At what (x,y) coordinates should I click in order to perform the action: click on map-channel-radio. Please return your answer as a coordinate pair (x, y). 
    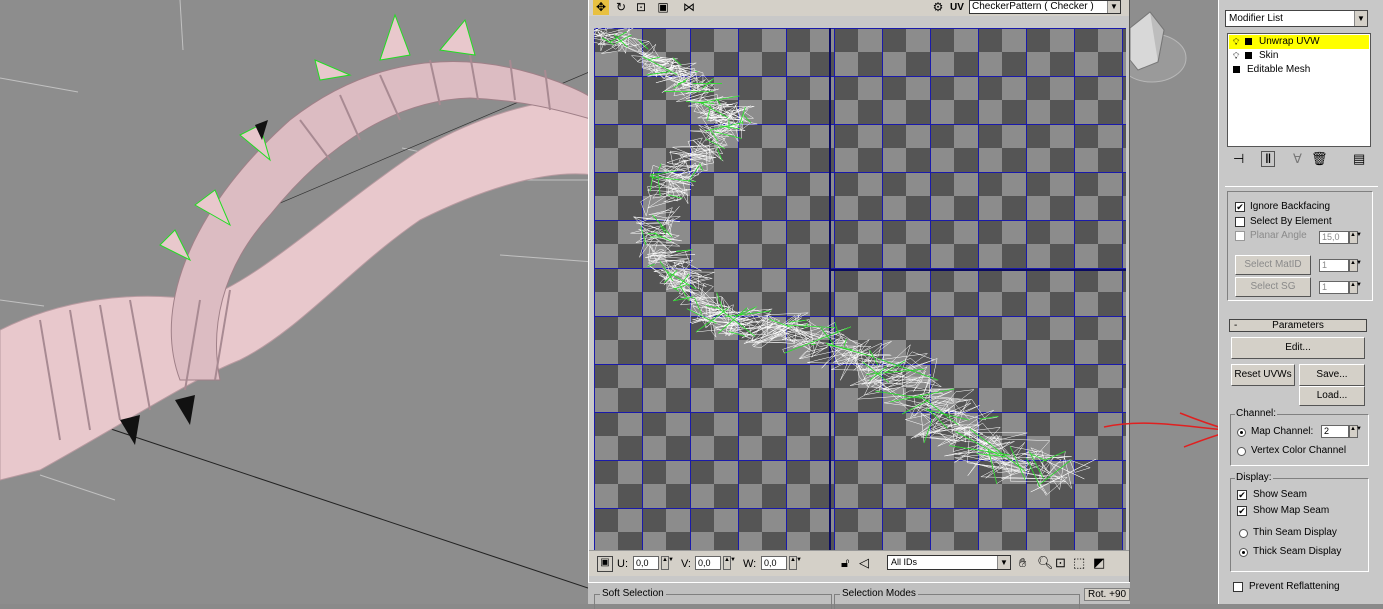
    Looking at the image, I should click on (1241, 432).